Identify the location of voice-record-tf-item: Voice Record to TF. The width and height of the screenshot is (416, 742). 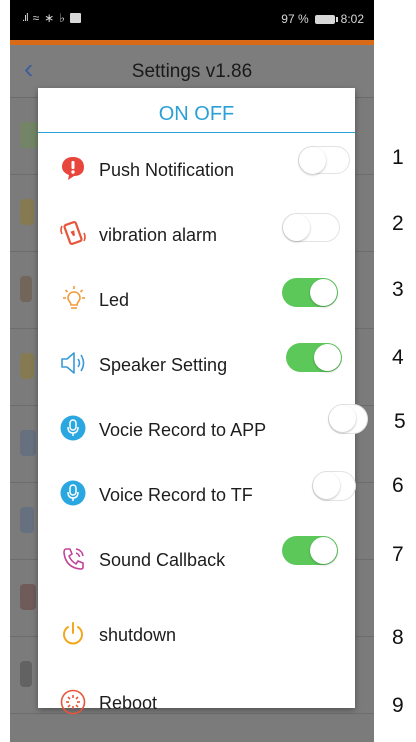
(197, 495).